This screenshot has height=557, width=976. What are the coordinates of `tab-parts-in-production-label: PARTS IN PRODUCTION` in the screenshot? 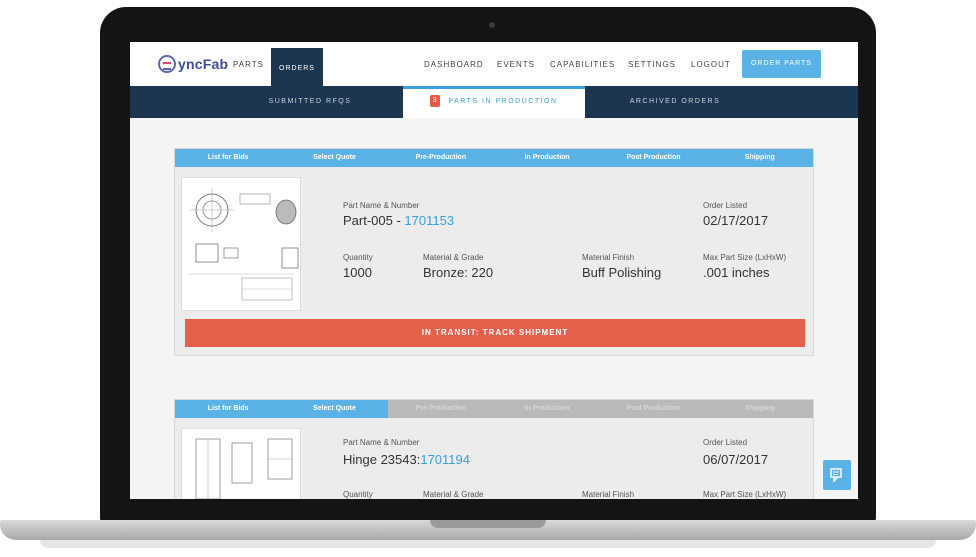 It's located at (503, 101).